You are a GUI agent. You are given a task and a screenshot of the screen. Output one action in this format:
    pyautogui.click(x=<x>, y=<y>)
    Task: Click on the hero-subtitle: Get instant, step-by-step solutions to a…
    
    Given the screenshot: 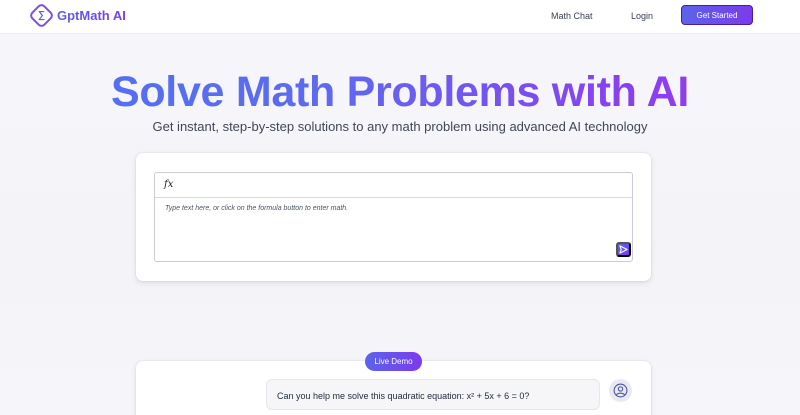 What is the action you would take?
    pyautogui.click(x=400, y=126)
    